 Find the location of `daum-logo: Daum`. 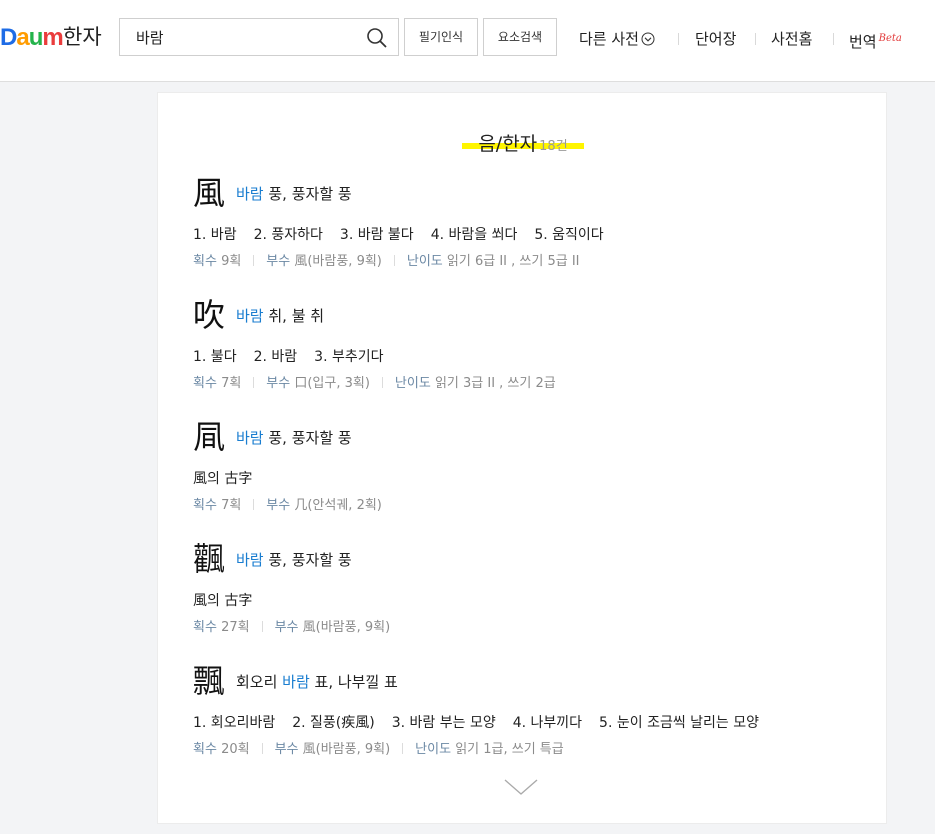

daum-logo: Daum is located at coordinates (32, 38).